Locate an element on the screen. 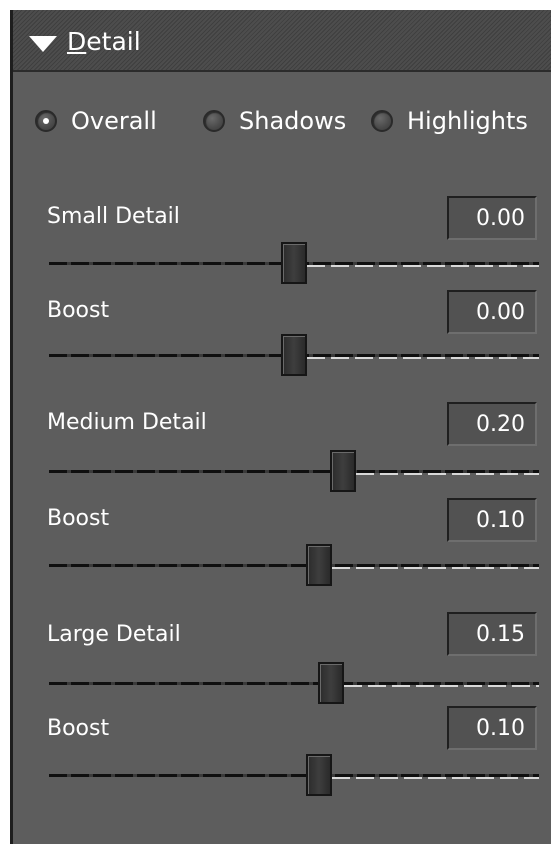  medium-detail-label: Medium Detail is located at coordinates (127, 422).